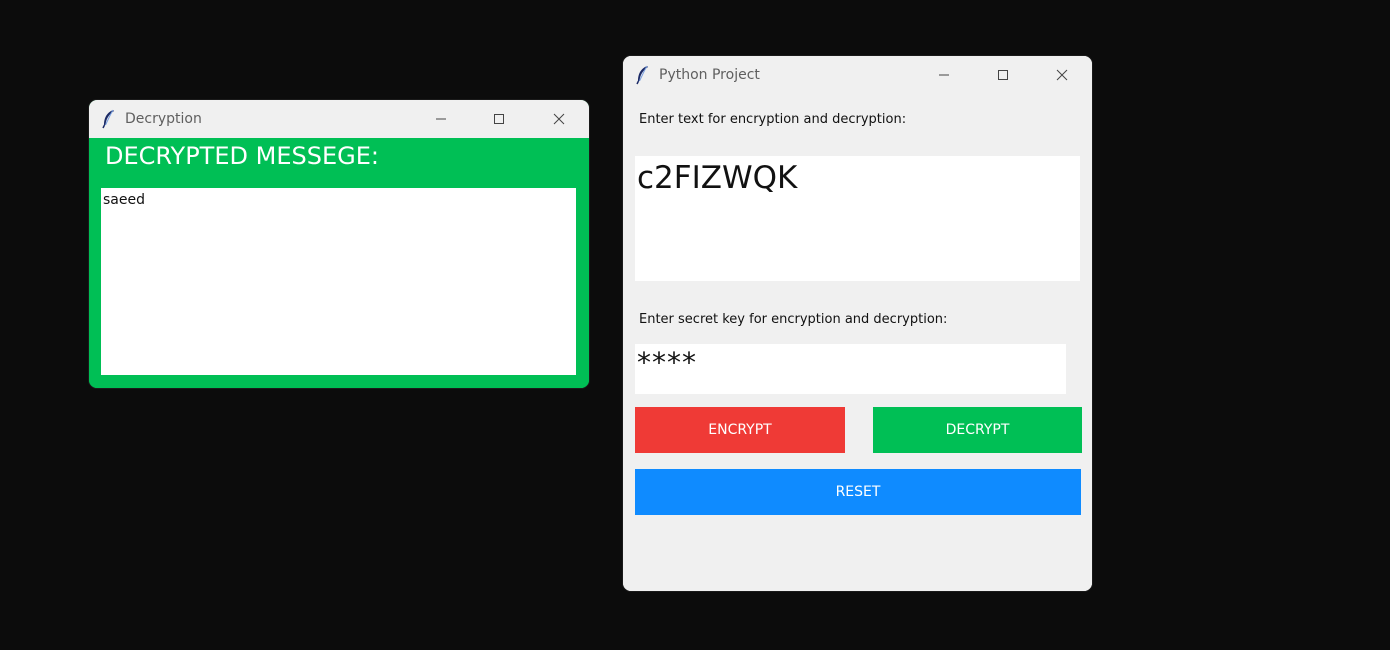 The image size is (1390, 650). Describe the element at coordinates (242, 156) in the screenshot. I see `decrypted-message-heading: DECRYPTED MESSEGE:` at that location.